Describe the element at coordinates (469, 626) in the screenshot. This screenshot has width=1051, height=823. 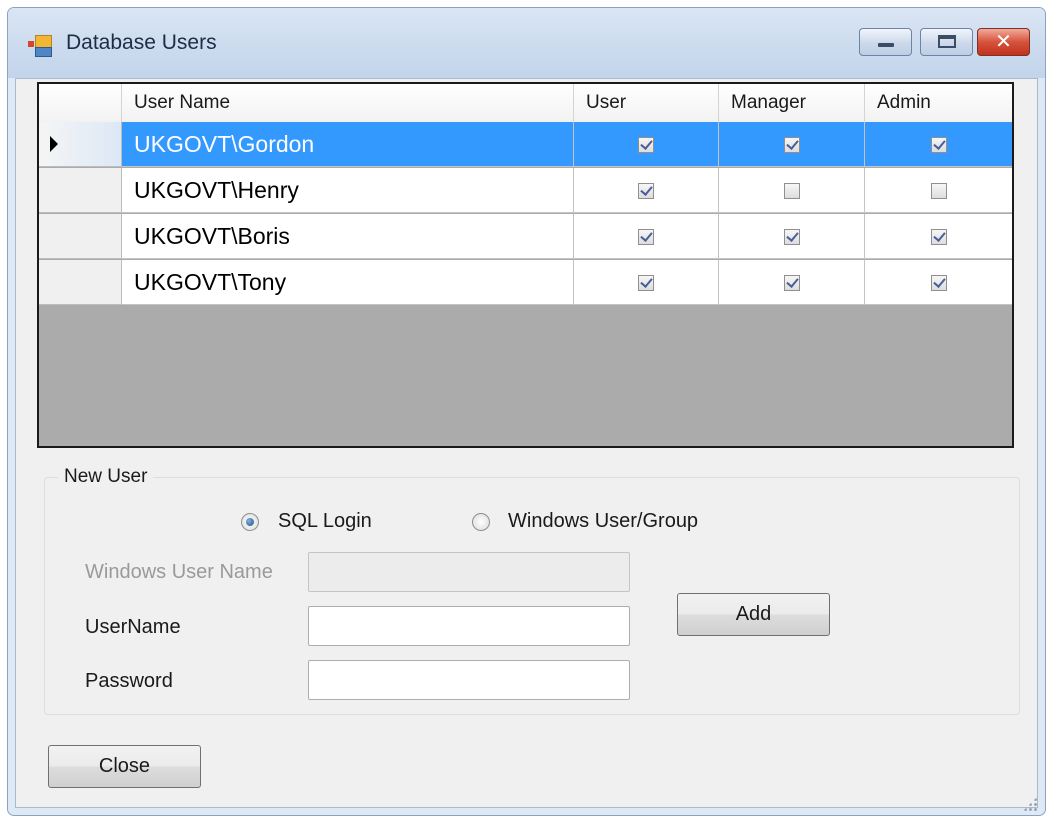
I see `username-input` at that location.